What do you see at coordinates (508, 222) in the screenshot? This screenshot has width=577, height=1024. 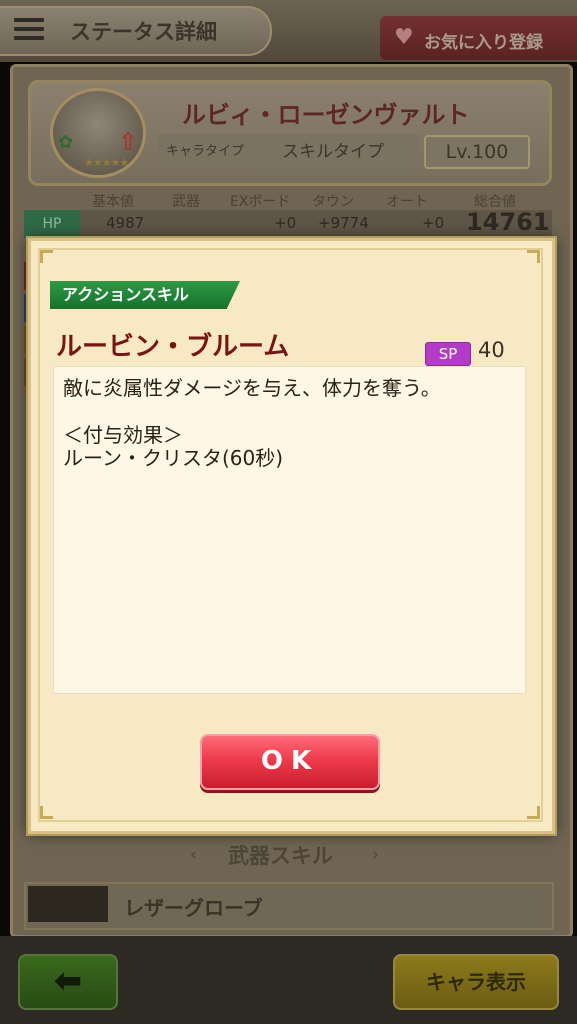 I see `hp-total: 14761` at bounding box center [508, 222].